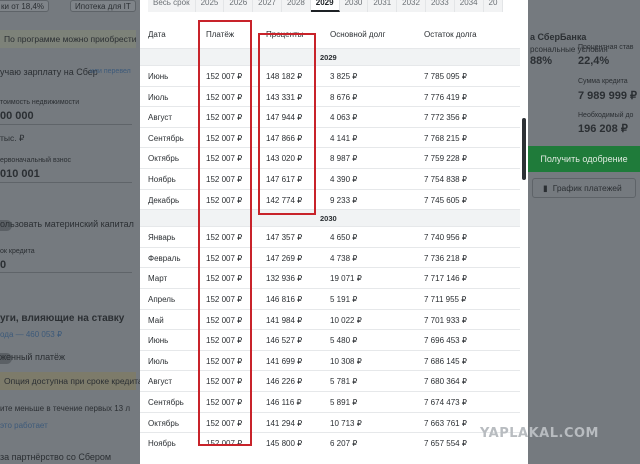  Describe the element at coordinates (164, 200) in the screenshot. I see `cell-date: Декабрь` at that location.